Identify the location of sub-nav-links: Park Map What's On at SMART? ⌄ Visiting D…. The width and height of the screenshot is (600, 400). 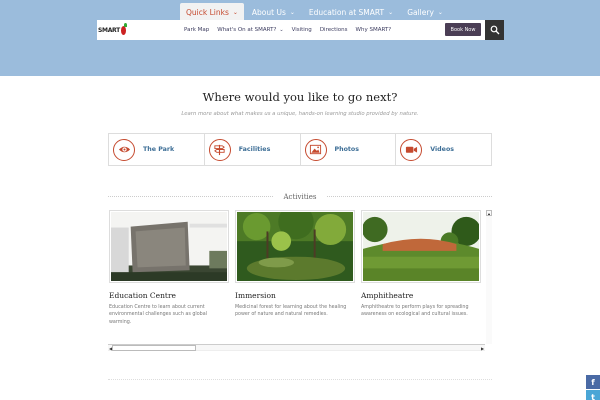
(291, 30).